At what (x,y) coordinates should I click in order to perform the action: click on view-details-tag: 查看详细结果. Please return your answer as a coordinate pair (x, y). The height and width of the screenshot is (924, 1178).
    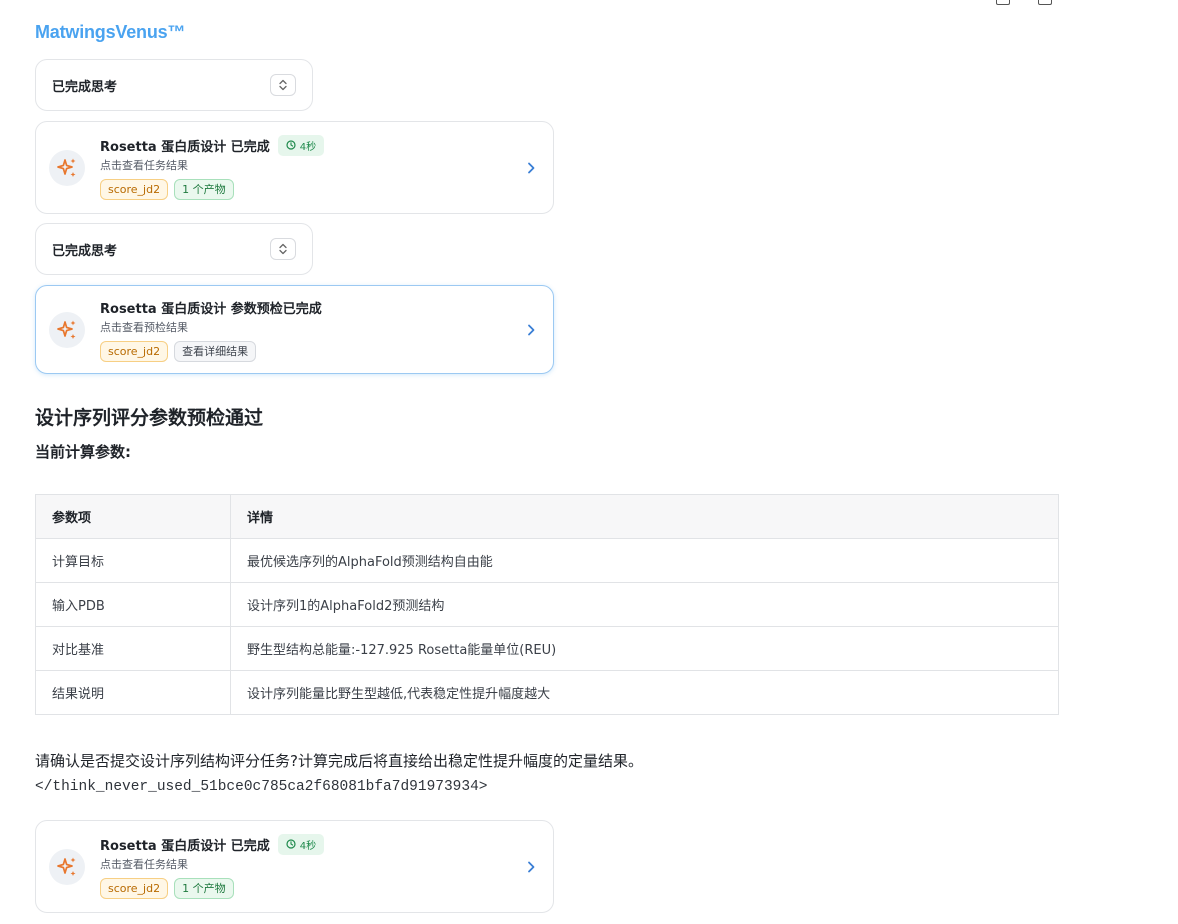
    Looking at the image, I should click on (215, 351).